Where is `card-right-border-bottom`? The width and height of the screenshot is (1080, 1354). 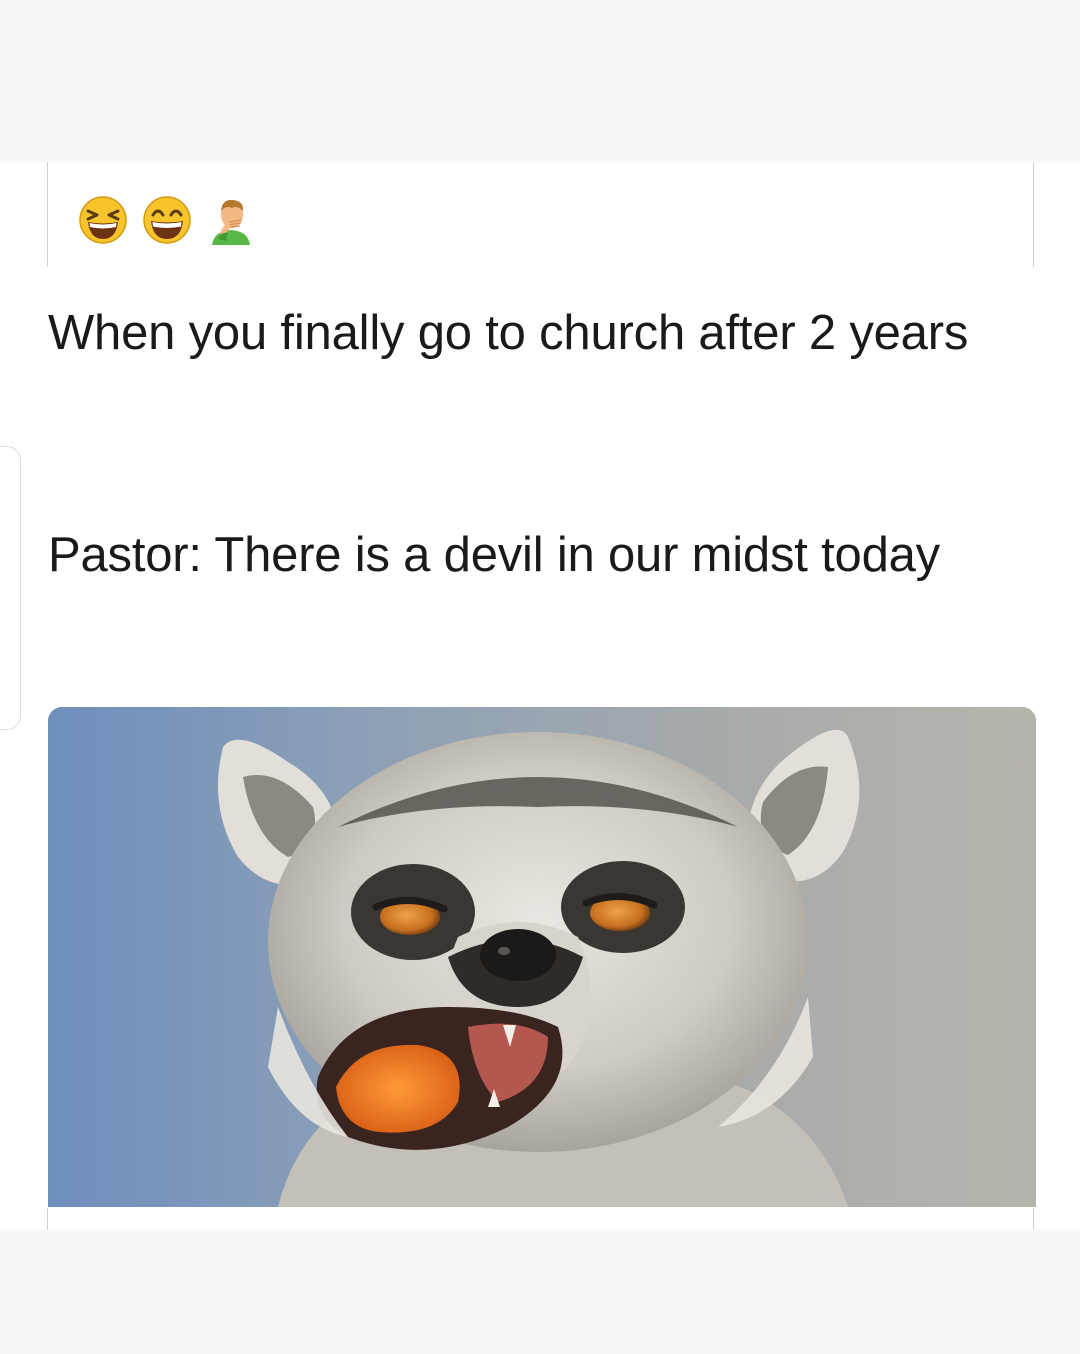 card-right-border-bottom is located at coordinates (1033, 1219).